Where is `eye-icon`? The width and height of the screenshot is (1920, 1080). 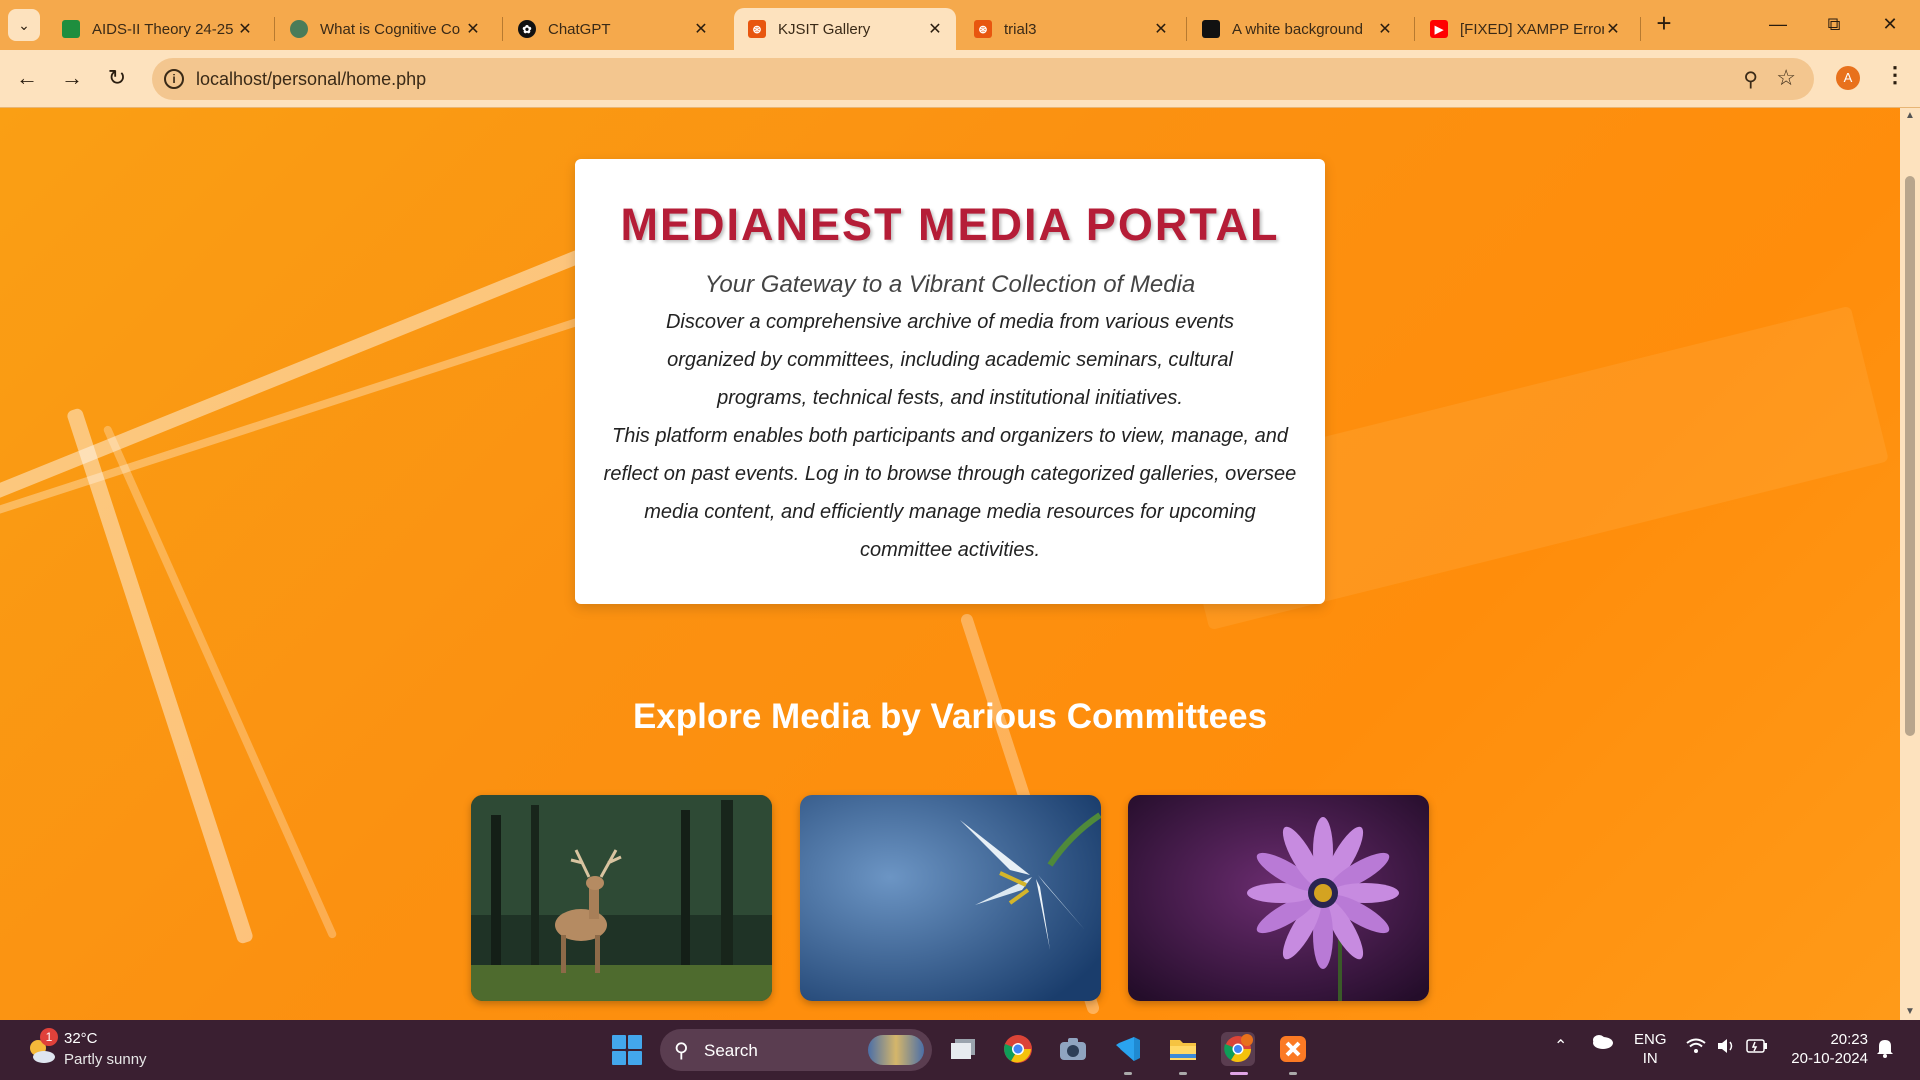 eye-icon is located at coordinates (299, 29).